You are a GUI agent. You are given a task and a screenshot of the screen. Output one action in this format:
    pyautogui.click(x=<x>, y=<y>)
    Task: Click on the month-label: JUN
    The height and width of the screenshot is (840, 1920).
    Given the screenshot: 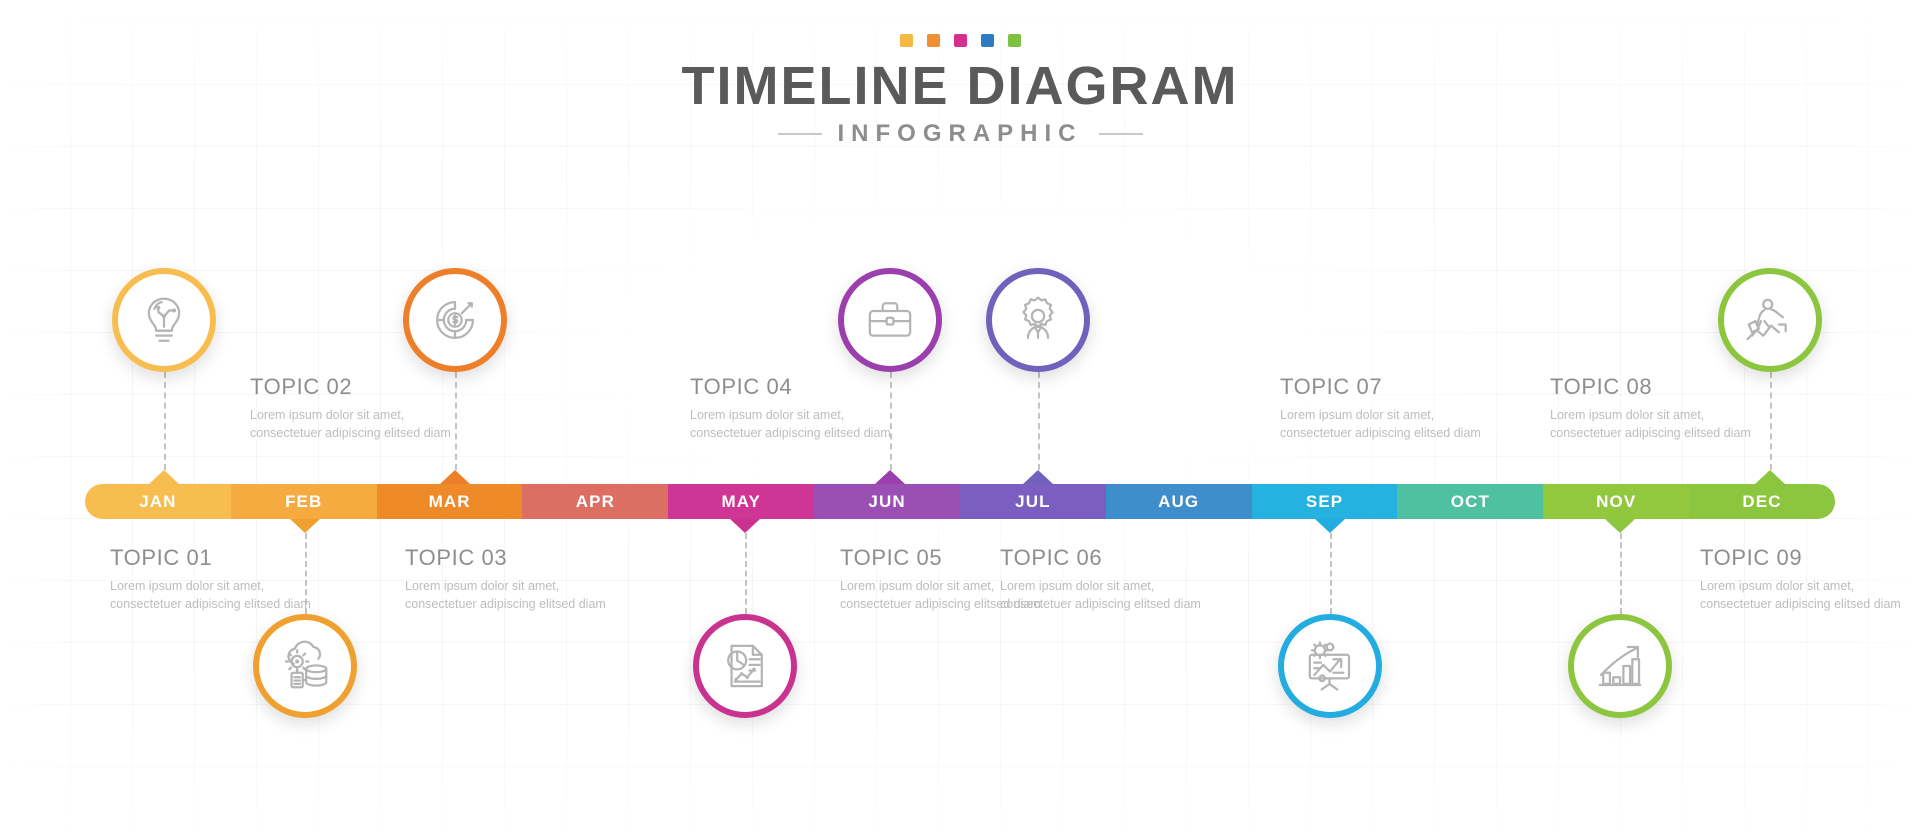 What is the action you would take?
    pyautogui.click(x=887, y=501)
    